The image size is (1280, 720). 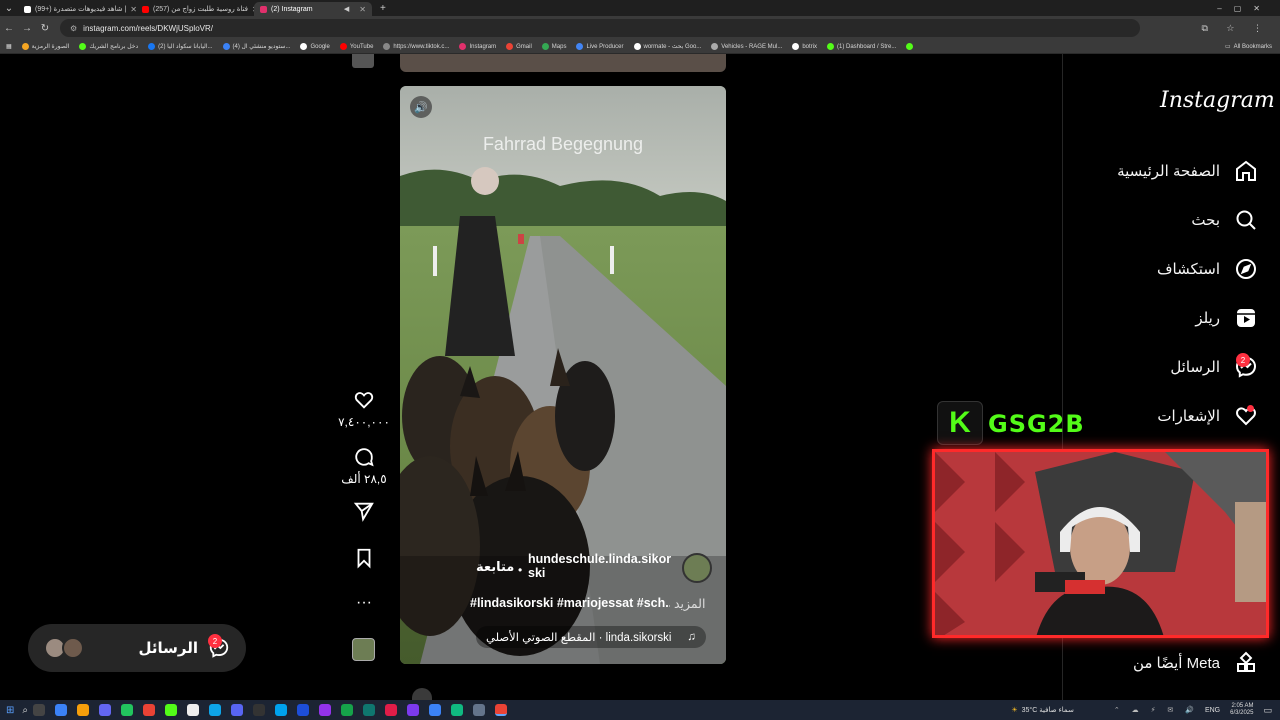 I want to click on nav-messages: الرسائل 2, so click(x=1214, y=366).